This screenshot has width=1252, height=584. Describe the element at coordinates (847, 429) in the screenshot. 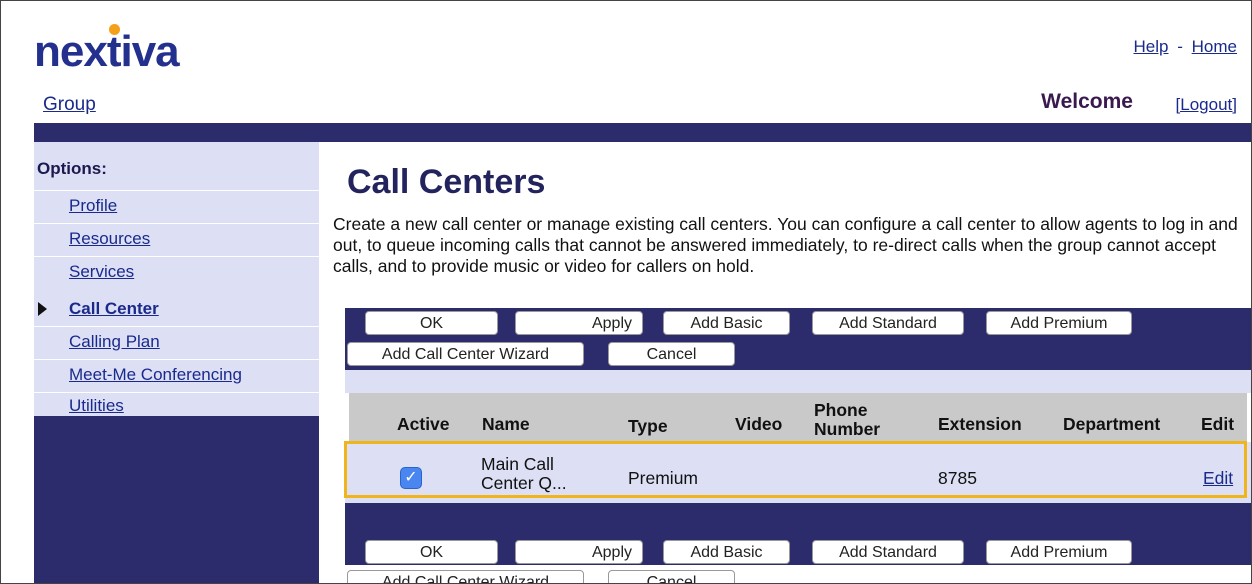

I see `col-phone-line2: Number` at that location.